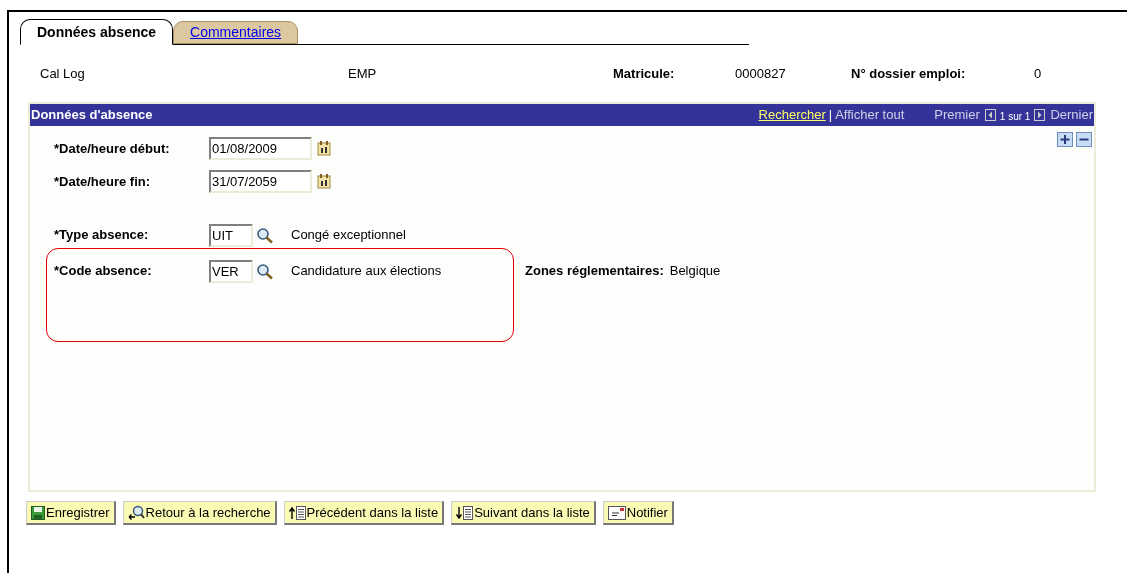  What do you see at coordinates (957, 115) in the screenshot?
I see `first-label: Premier` at bounding box center [957, 115].